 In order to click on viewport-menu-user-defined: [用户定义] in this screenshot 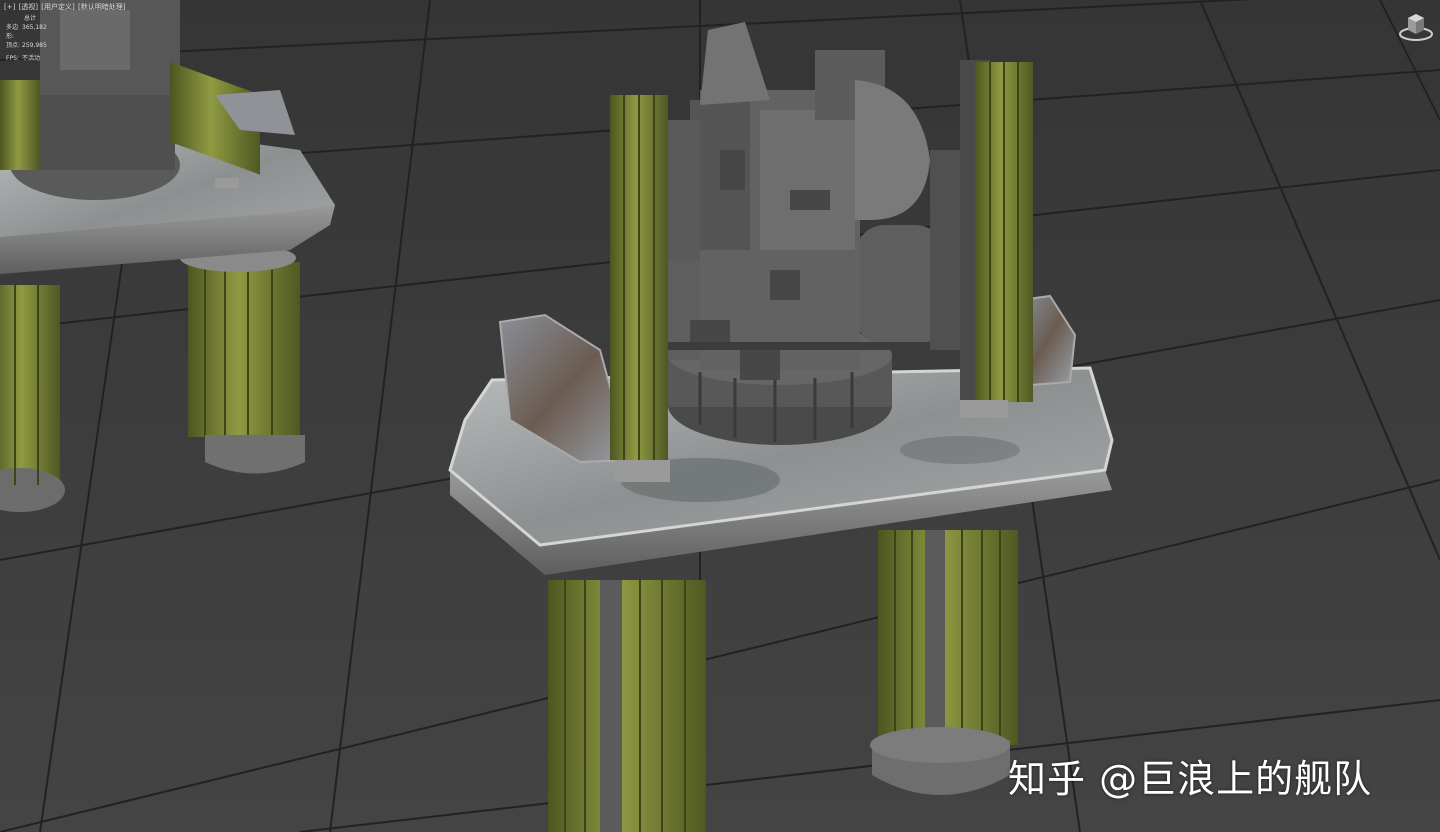, I will do `click(57, 7)`.